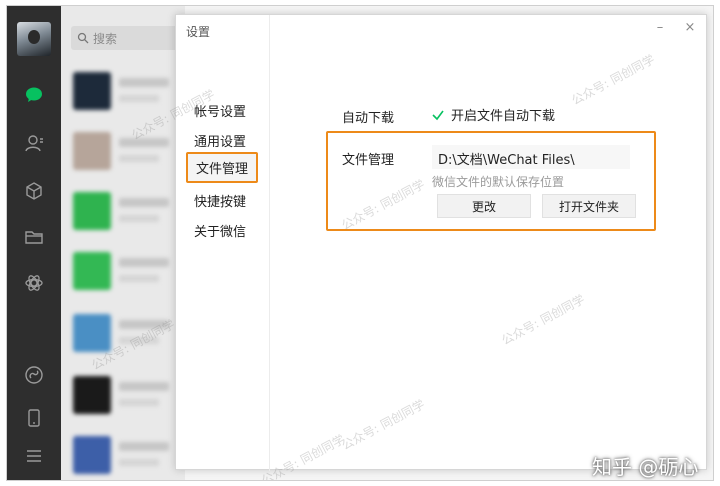 The image size is (720, 486). I want to click on brand-watermark: 知乎 @砺心, so click(645, 467).